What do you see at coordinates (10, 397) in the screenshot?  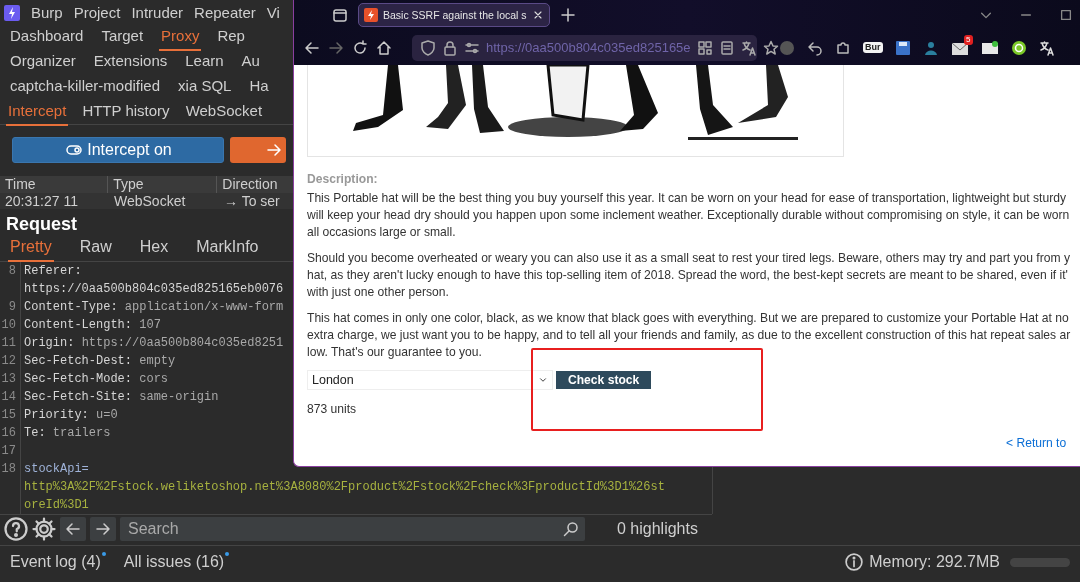 I see `line-number: 14` at bounding box center [10, 397].